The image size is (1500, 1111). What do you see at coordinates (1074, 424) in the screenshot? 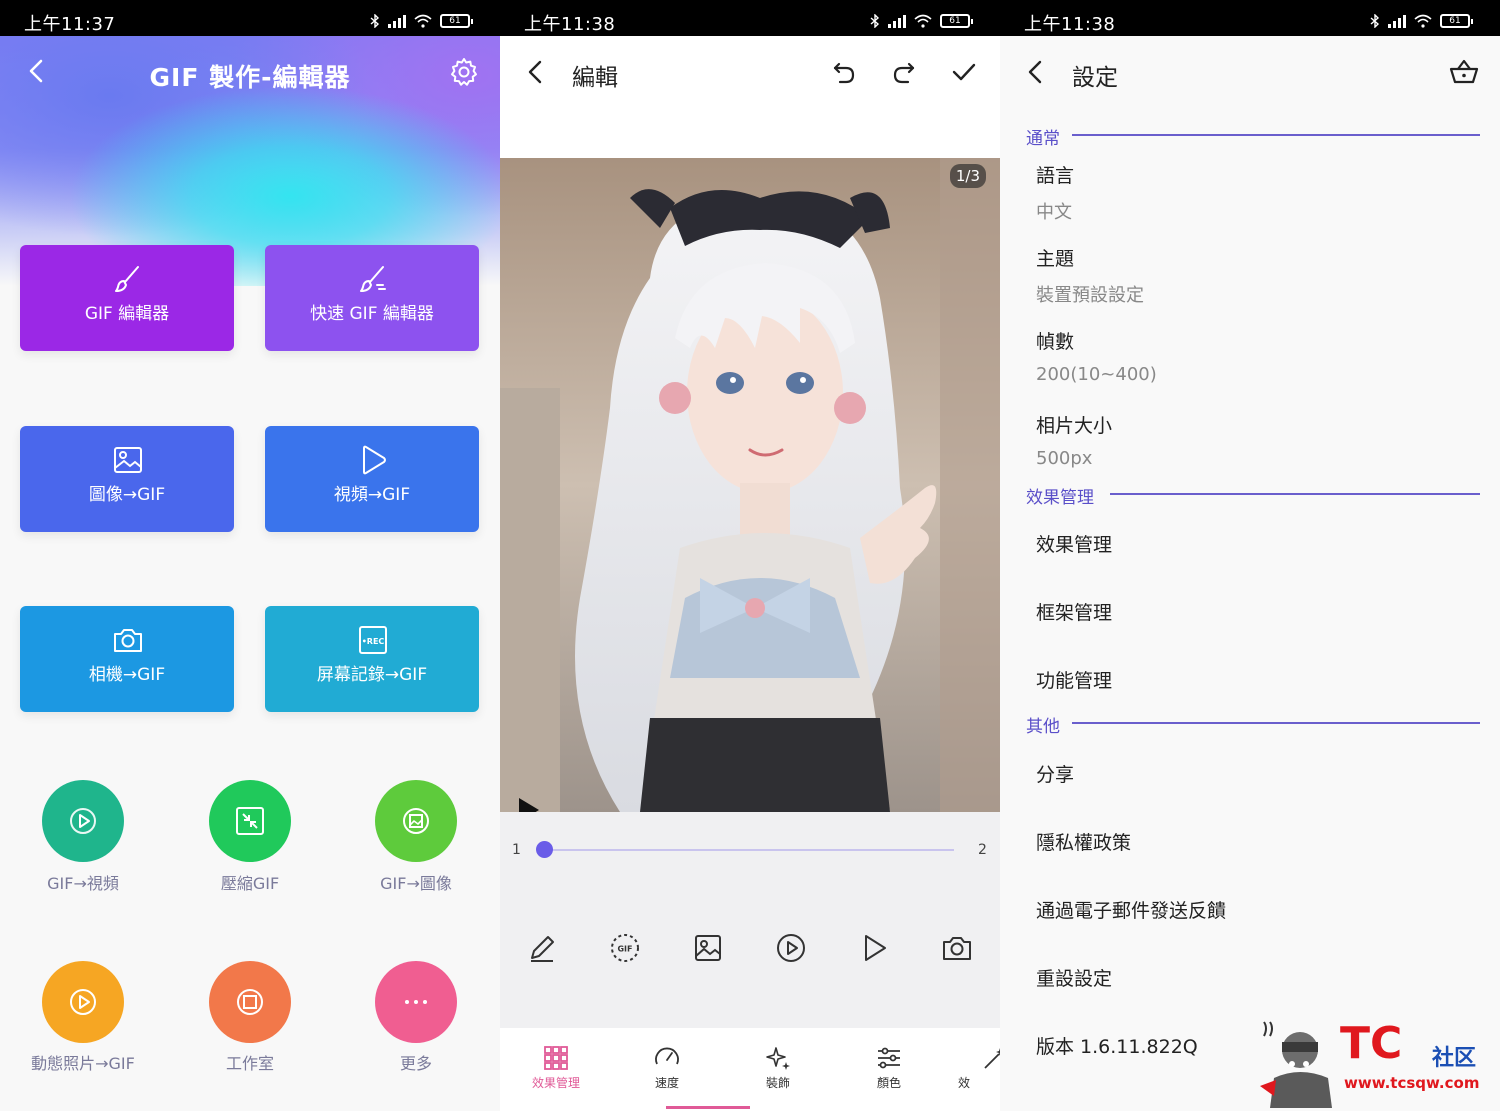
I see `setting-photo-size: 相片大小` at bounding box center [1074, 424].